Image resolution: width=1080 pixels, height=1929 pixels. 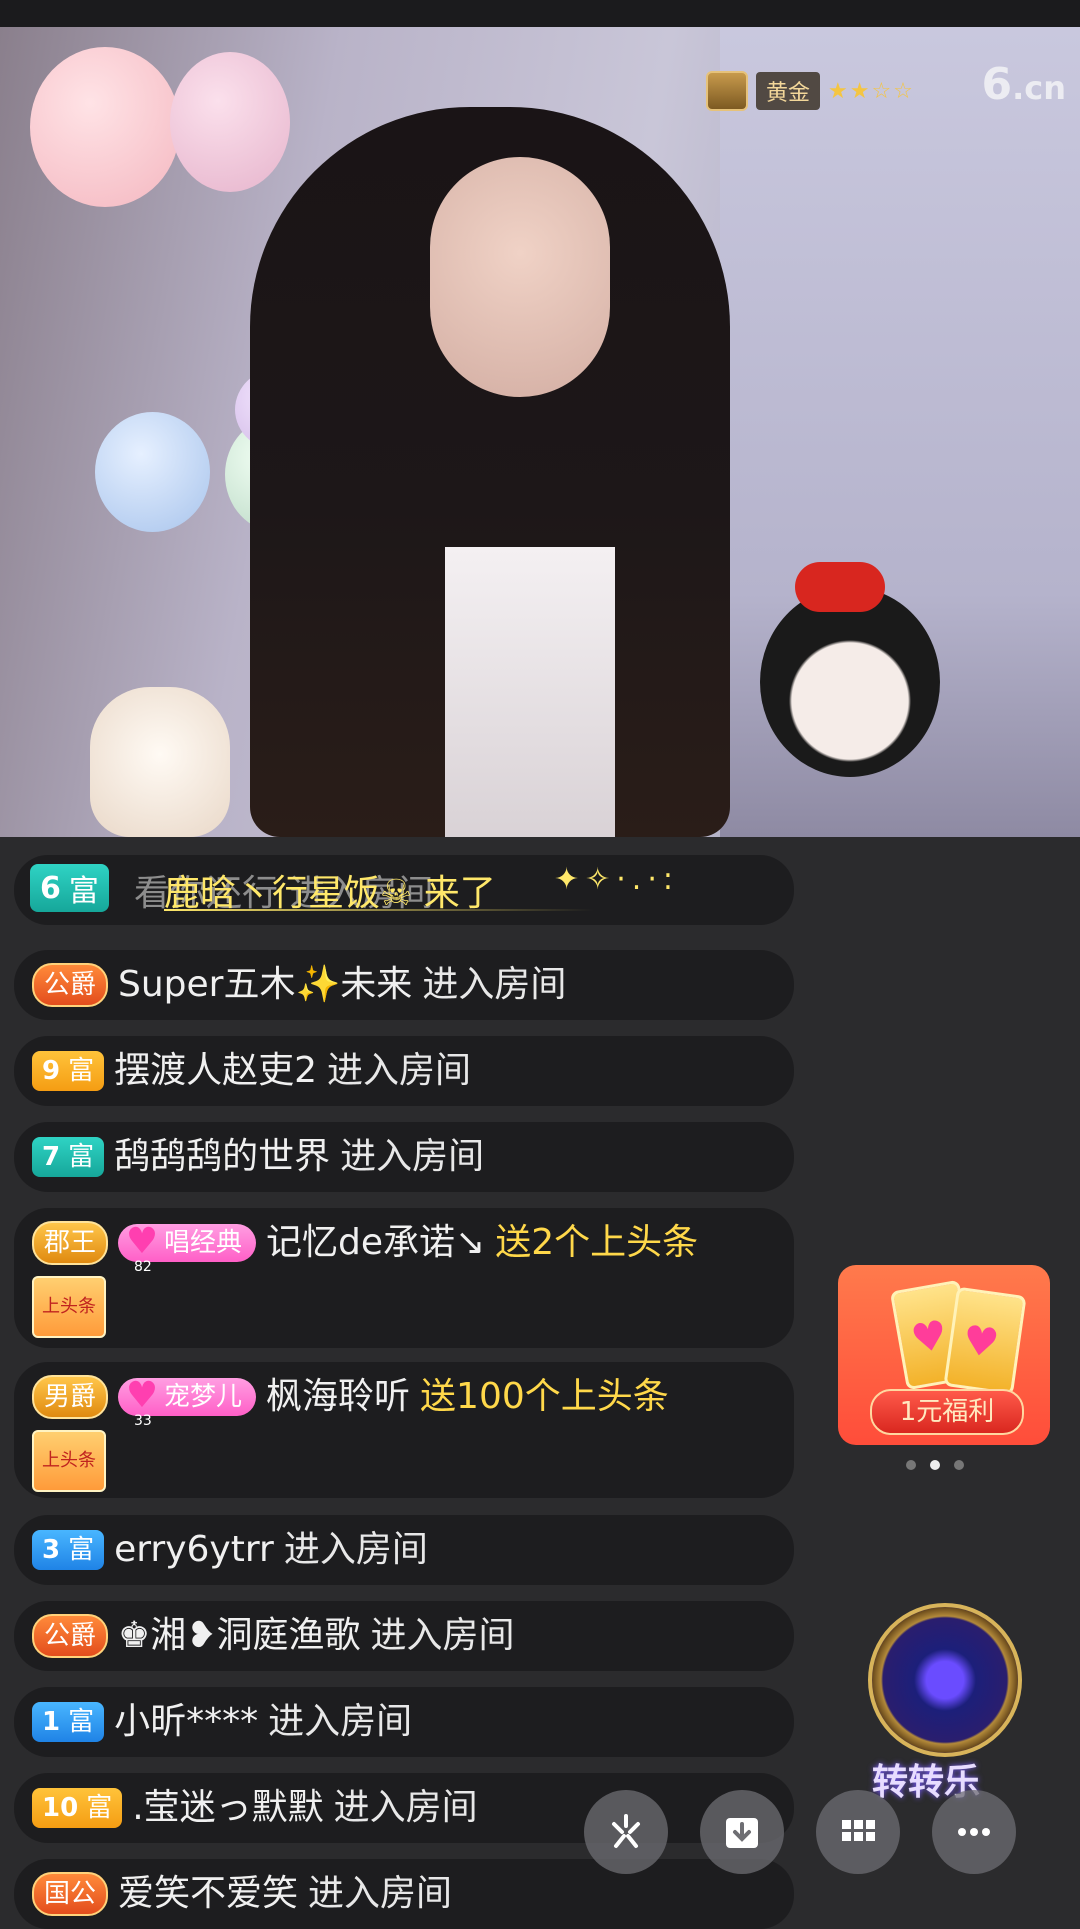 I want to click on status-bar, so click(x=540, y=13).